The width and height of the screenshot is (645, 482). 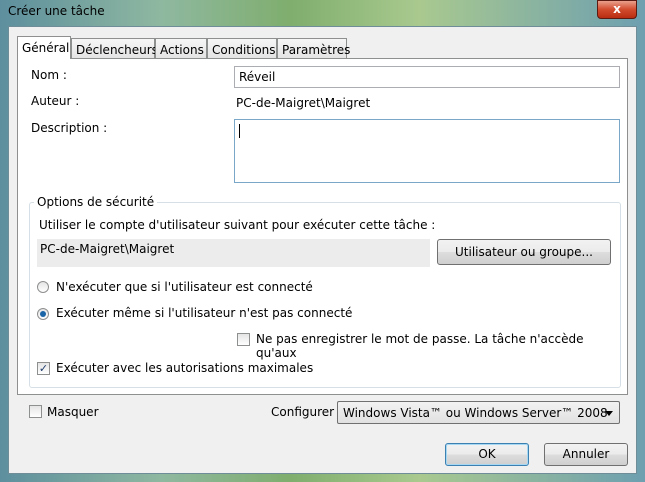 What do you see at coordinates (43, 368) in the screenshot?
I see `highest-privileges-checkbox: ✓` at bounding box center [43, 368].